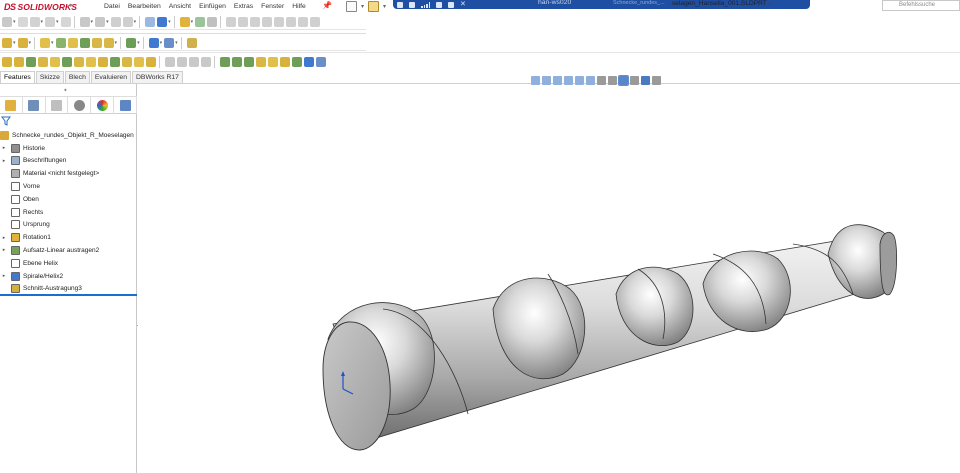 The height and width of the screenshot is (473, 960). What do you see at coordinates (30, 263) in the screenshot?
I see `tree-node: Ebene Helix` at bounding box center [30, 263].